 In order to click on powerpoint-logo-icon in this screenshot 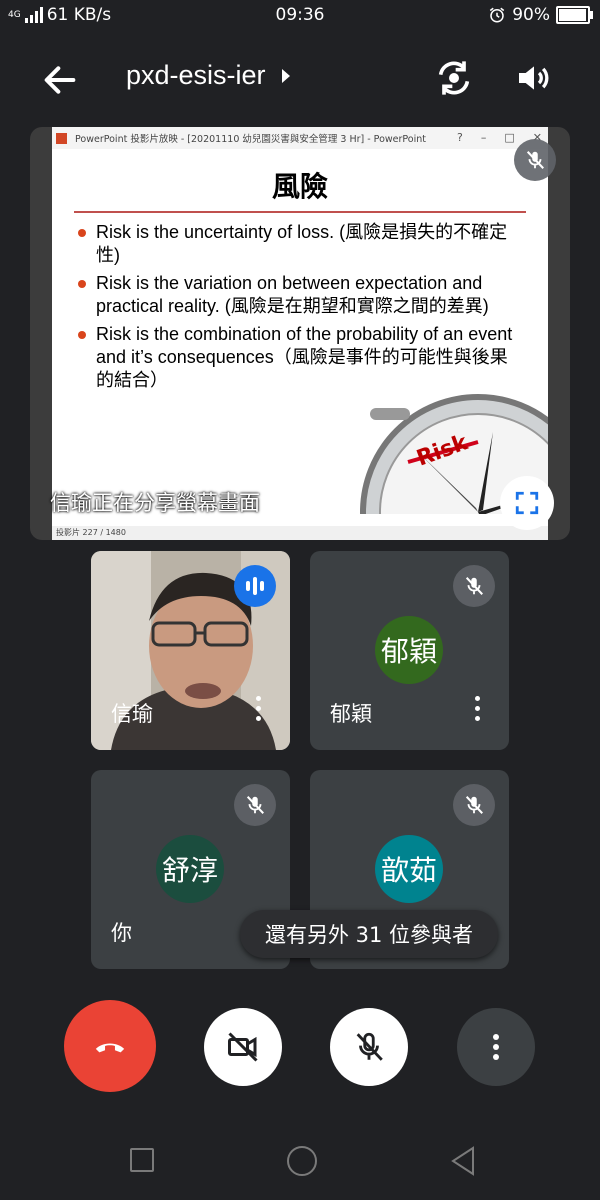, I will do `click(61, 138)`.